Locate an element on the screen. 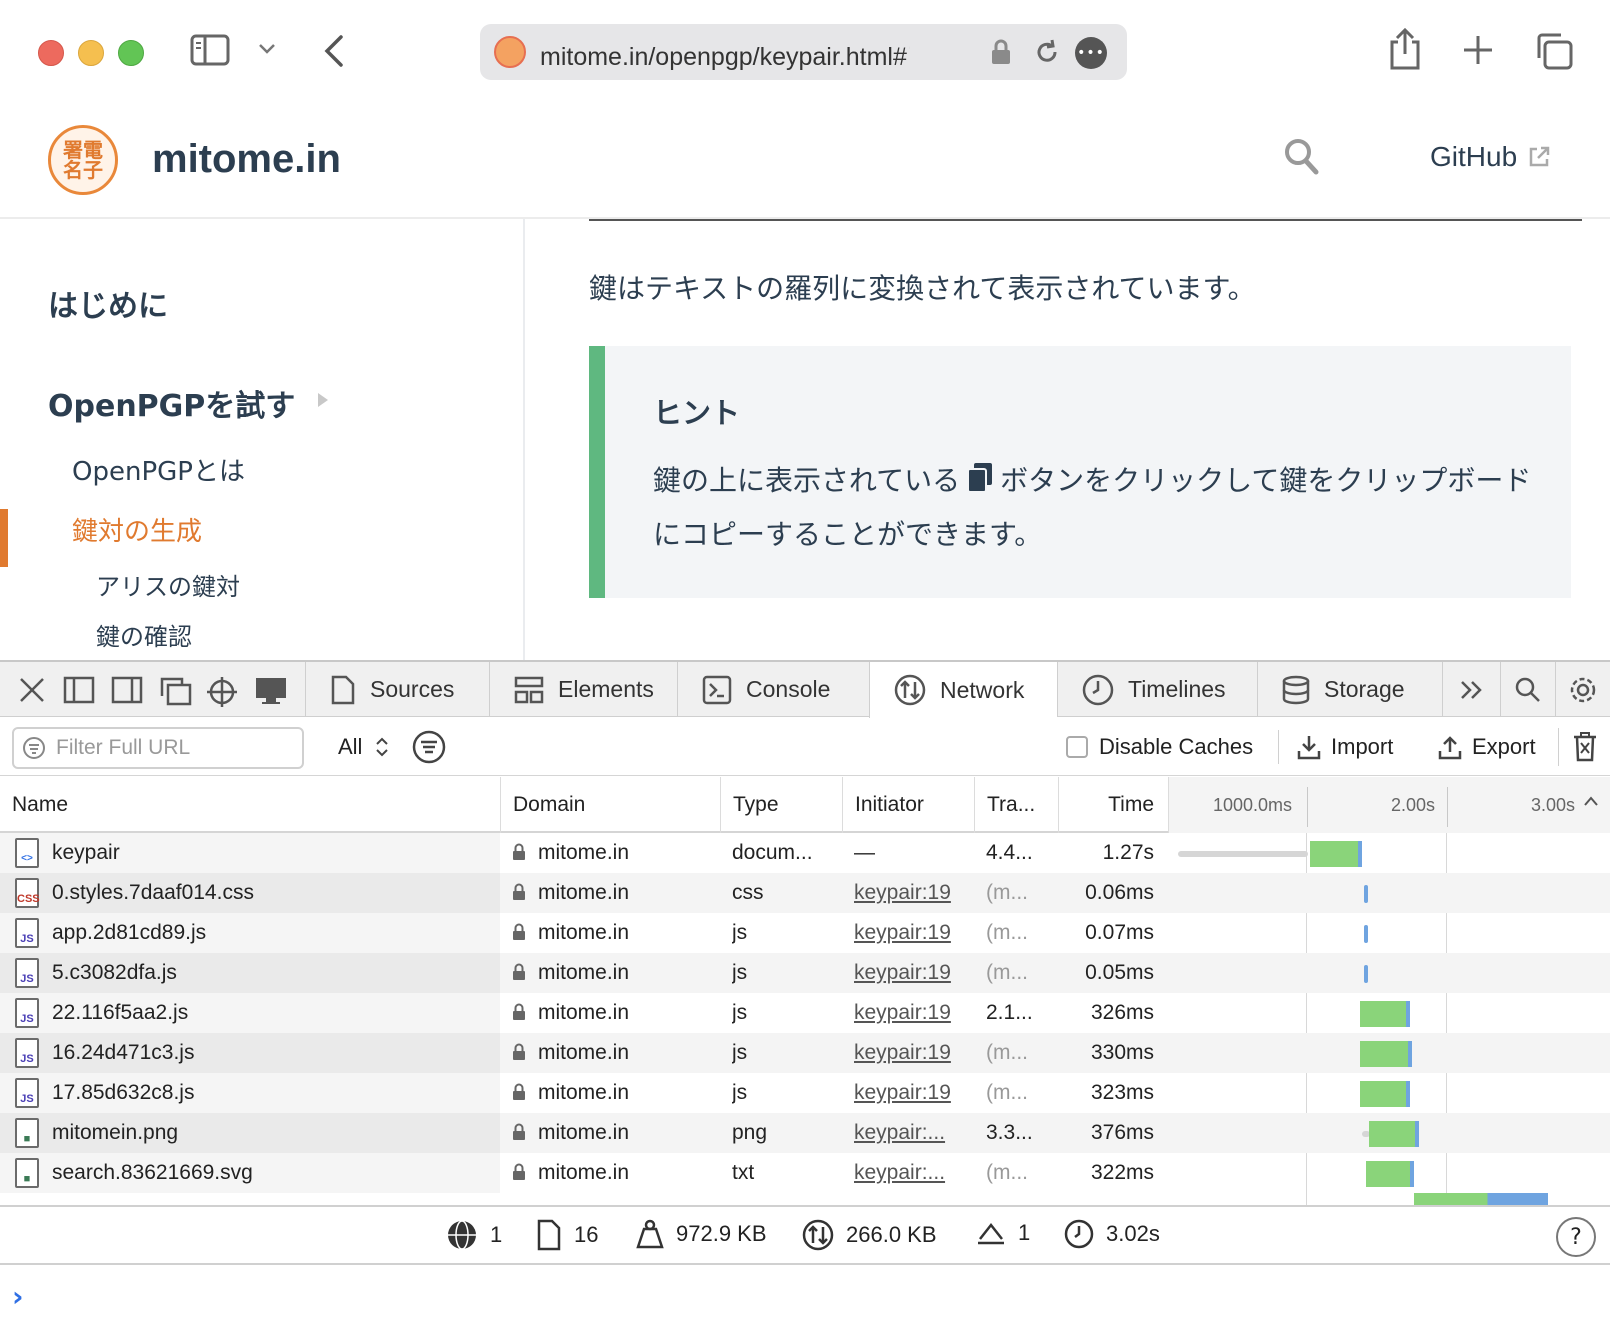 The height and width of the screenshot is (1320, 1610). close-inspector-icon is located at coordinates (32, 692).